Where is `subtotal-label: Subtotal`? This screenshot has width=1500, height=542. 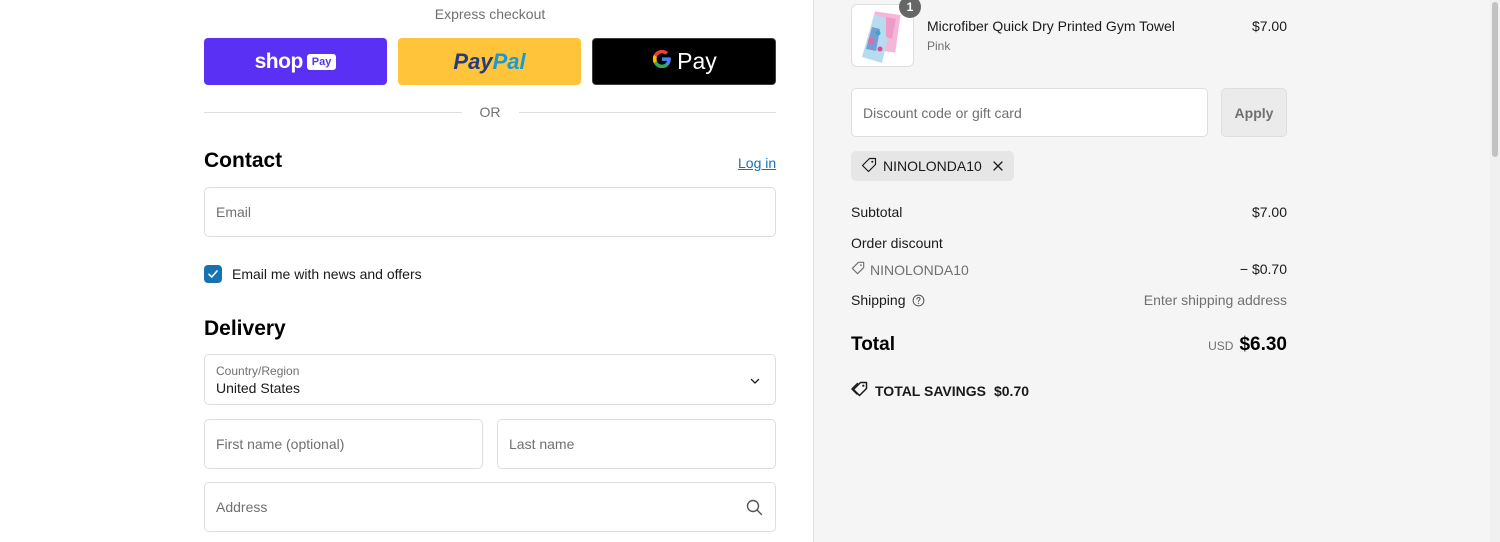
subtotal-label: Subtotal is located at coordinates (877, 212).